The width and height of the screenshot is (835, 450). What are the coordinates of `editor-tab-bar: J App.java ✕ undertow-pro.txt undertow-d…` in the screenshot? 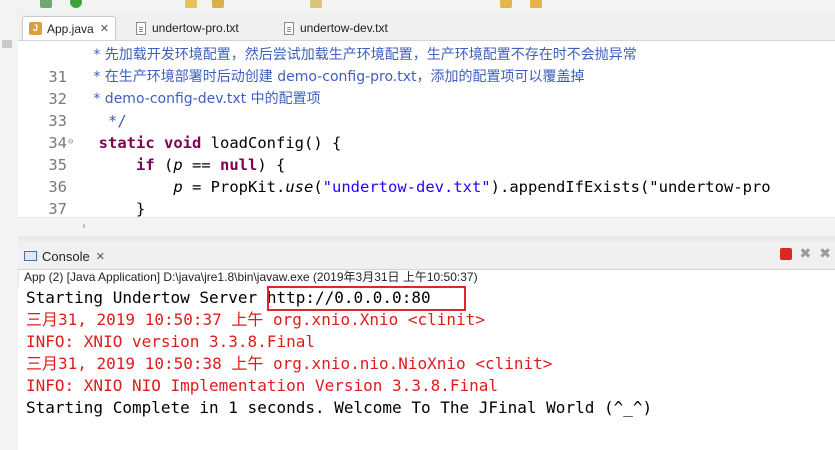 It's located at (426, 25).